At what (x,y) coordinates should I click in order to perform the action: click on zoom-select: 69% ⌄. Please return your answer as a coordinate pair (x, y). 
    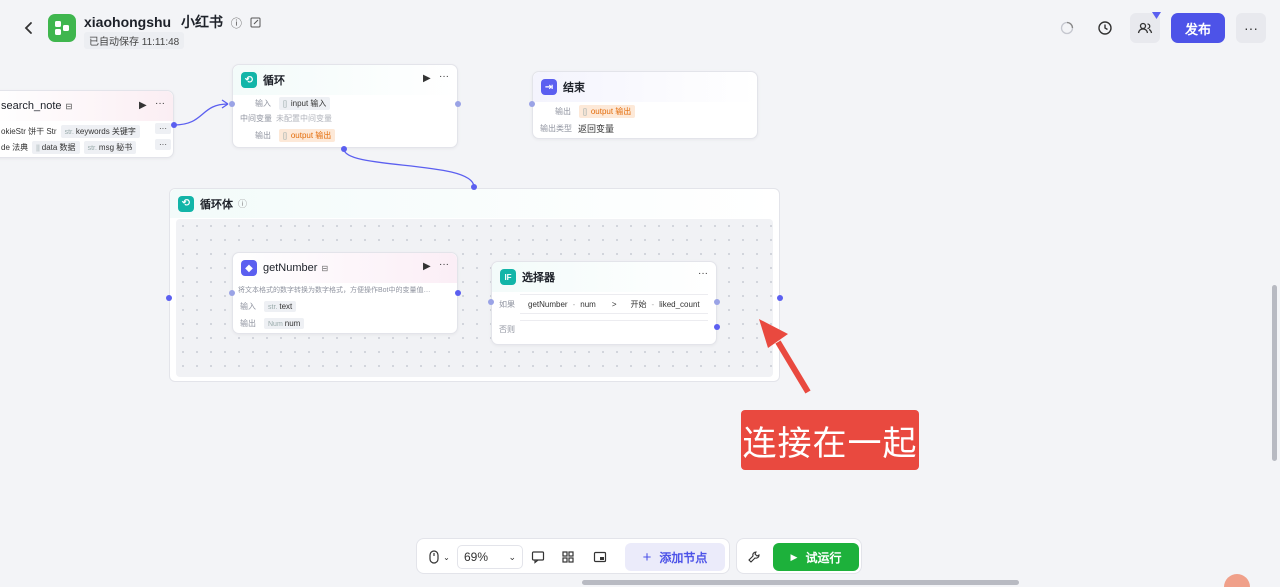
    Looking at the image, I should click on (490, 557).